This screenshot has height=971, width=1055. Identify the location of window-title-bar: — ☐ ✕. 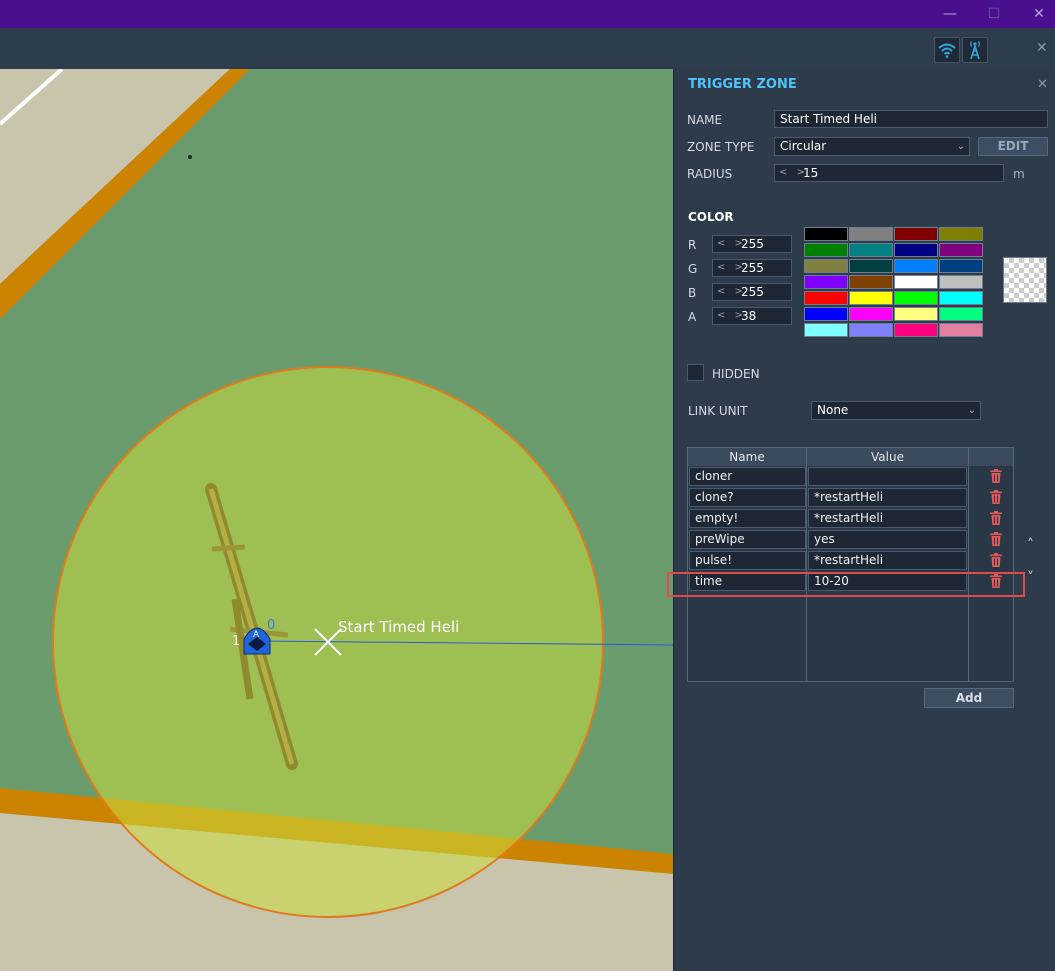
(527, 14).